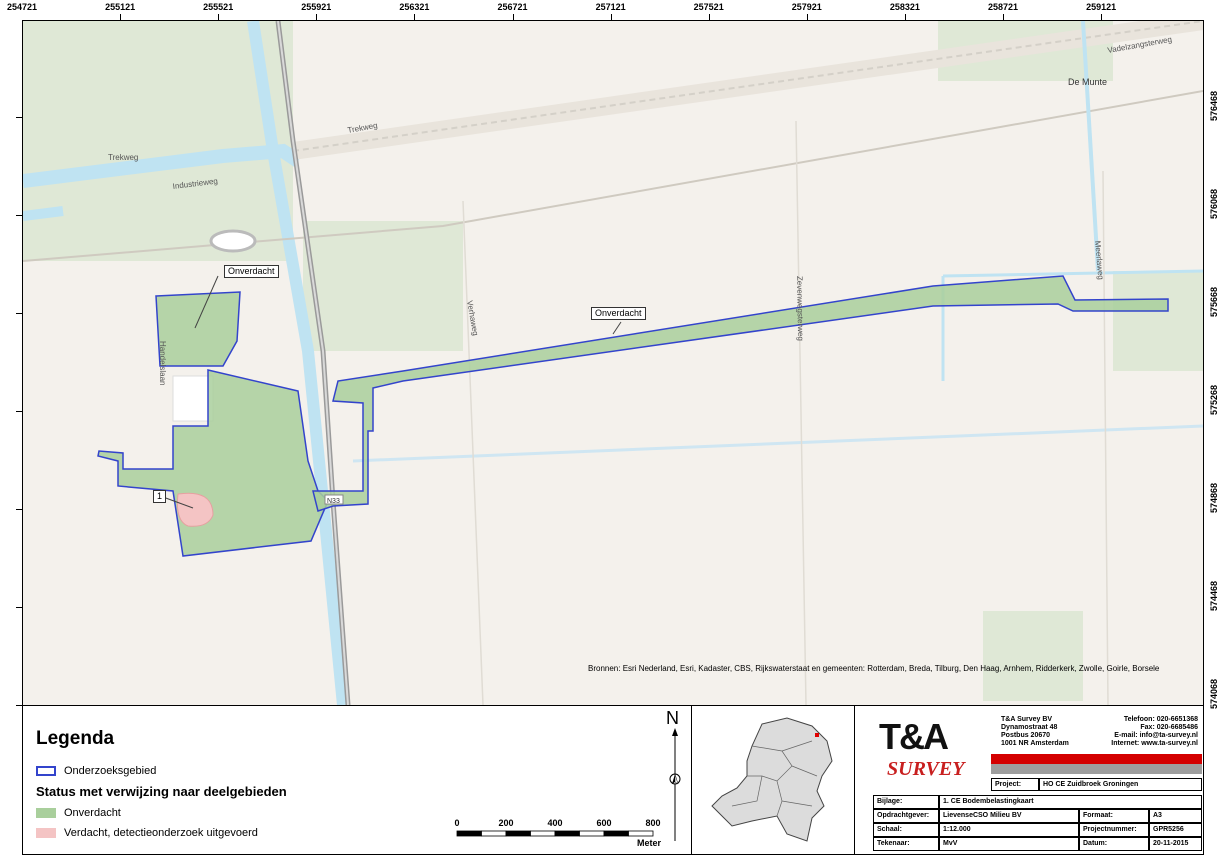  Describe the element at coordinates (161, 791) in the screenshot. I see `legend-subtitle: Status met verwijzing naar deelgebieden` at that location.